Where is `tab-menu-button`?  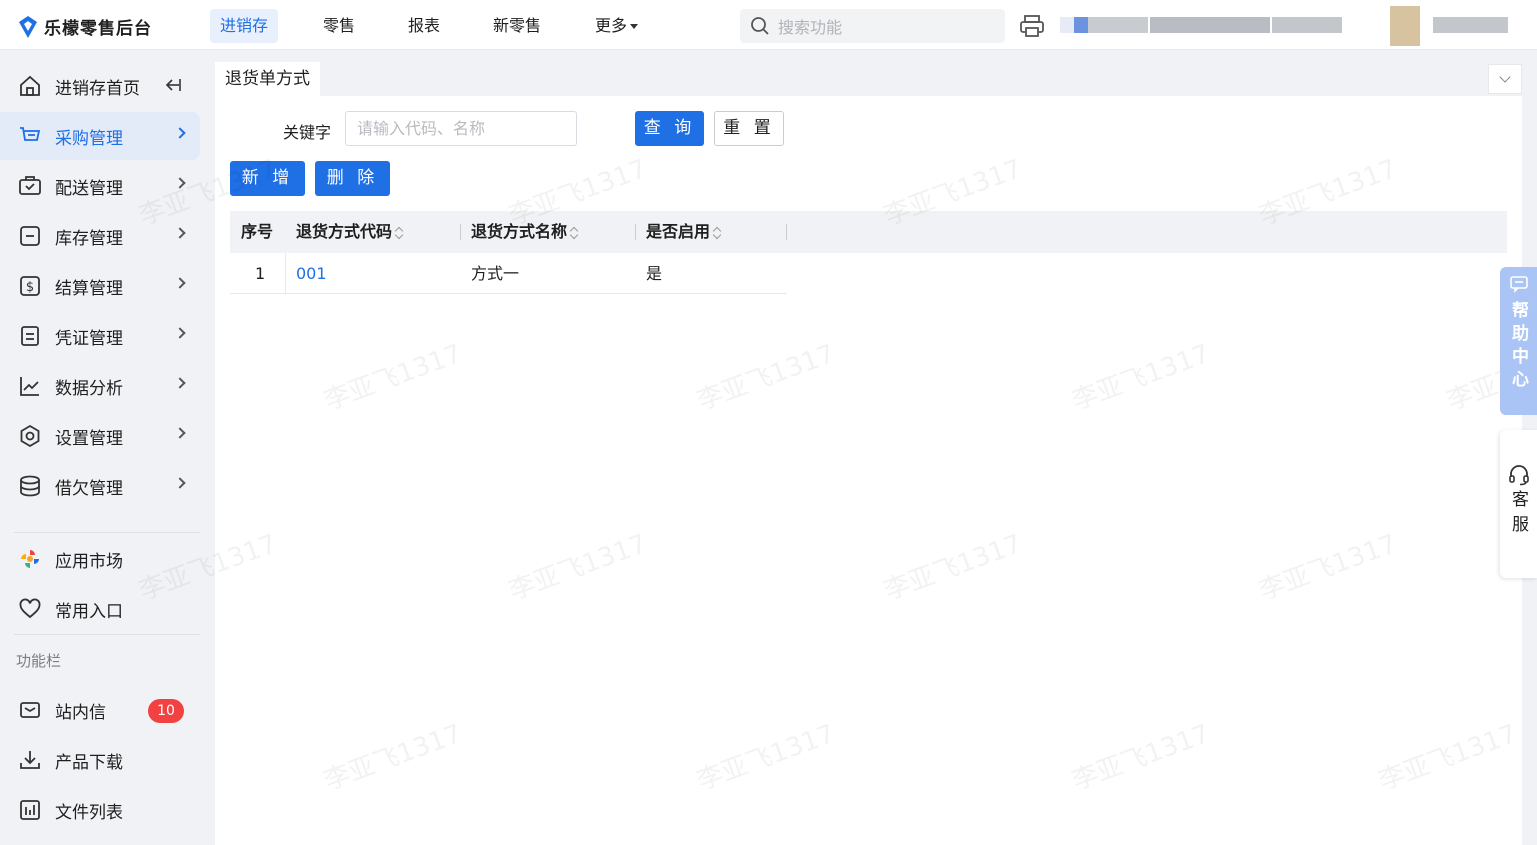
tab-menu-button is located at coordinates (1505, 79).